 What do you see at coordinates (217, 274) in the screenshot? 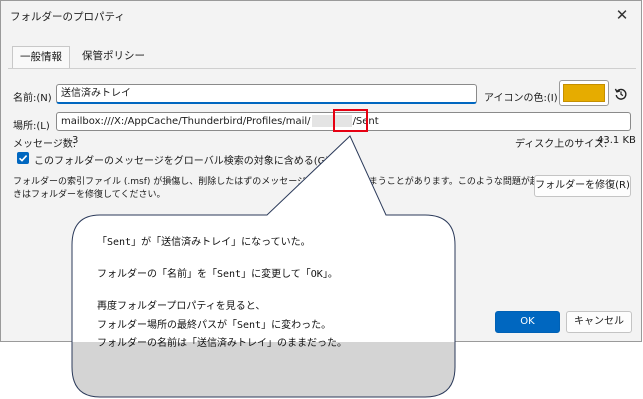
I see `annotation-line-2: フォルダーの「名前」を「Sent」に変更して「OK」。` at bounding box center [217, 274].